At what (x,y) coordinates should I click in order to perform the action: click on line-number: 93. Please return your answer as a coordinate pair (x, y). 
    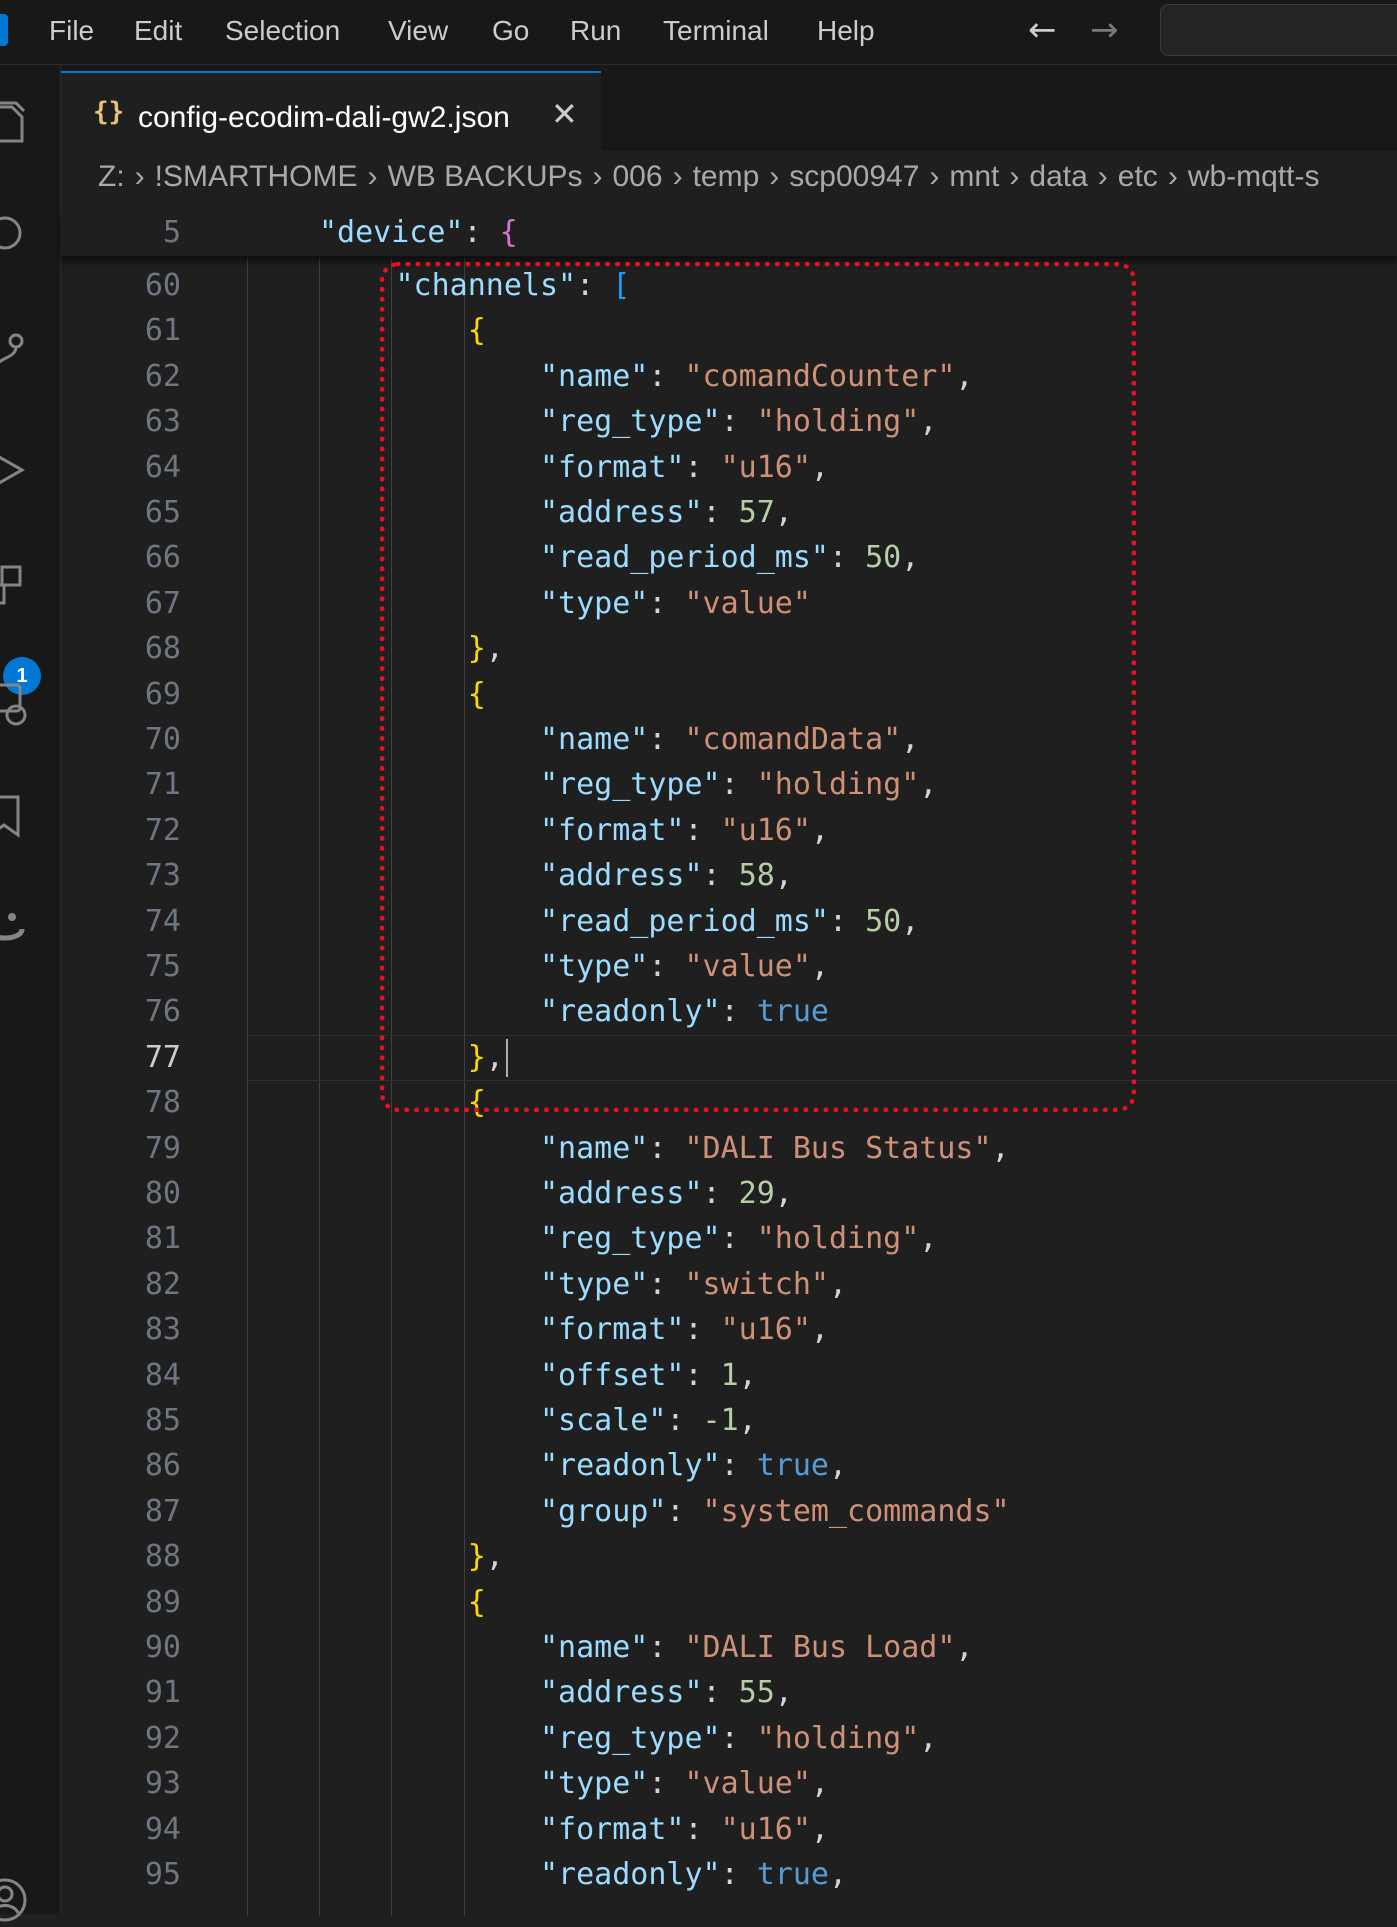
    Looking at the image, I should click on (162, 1784).